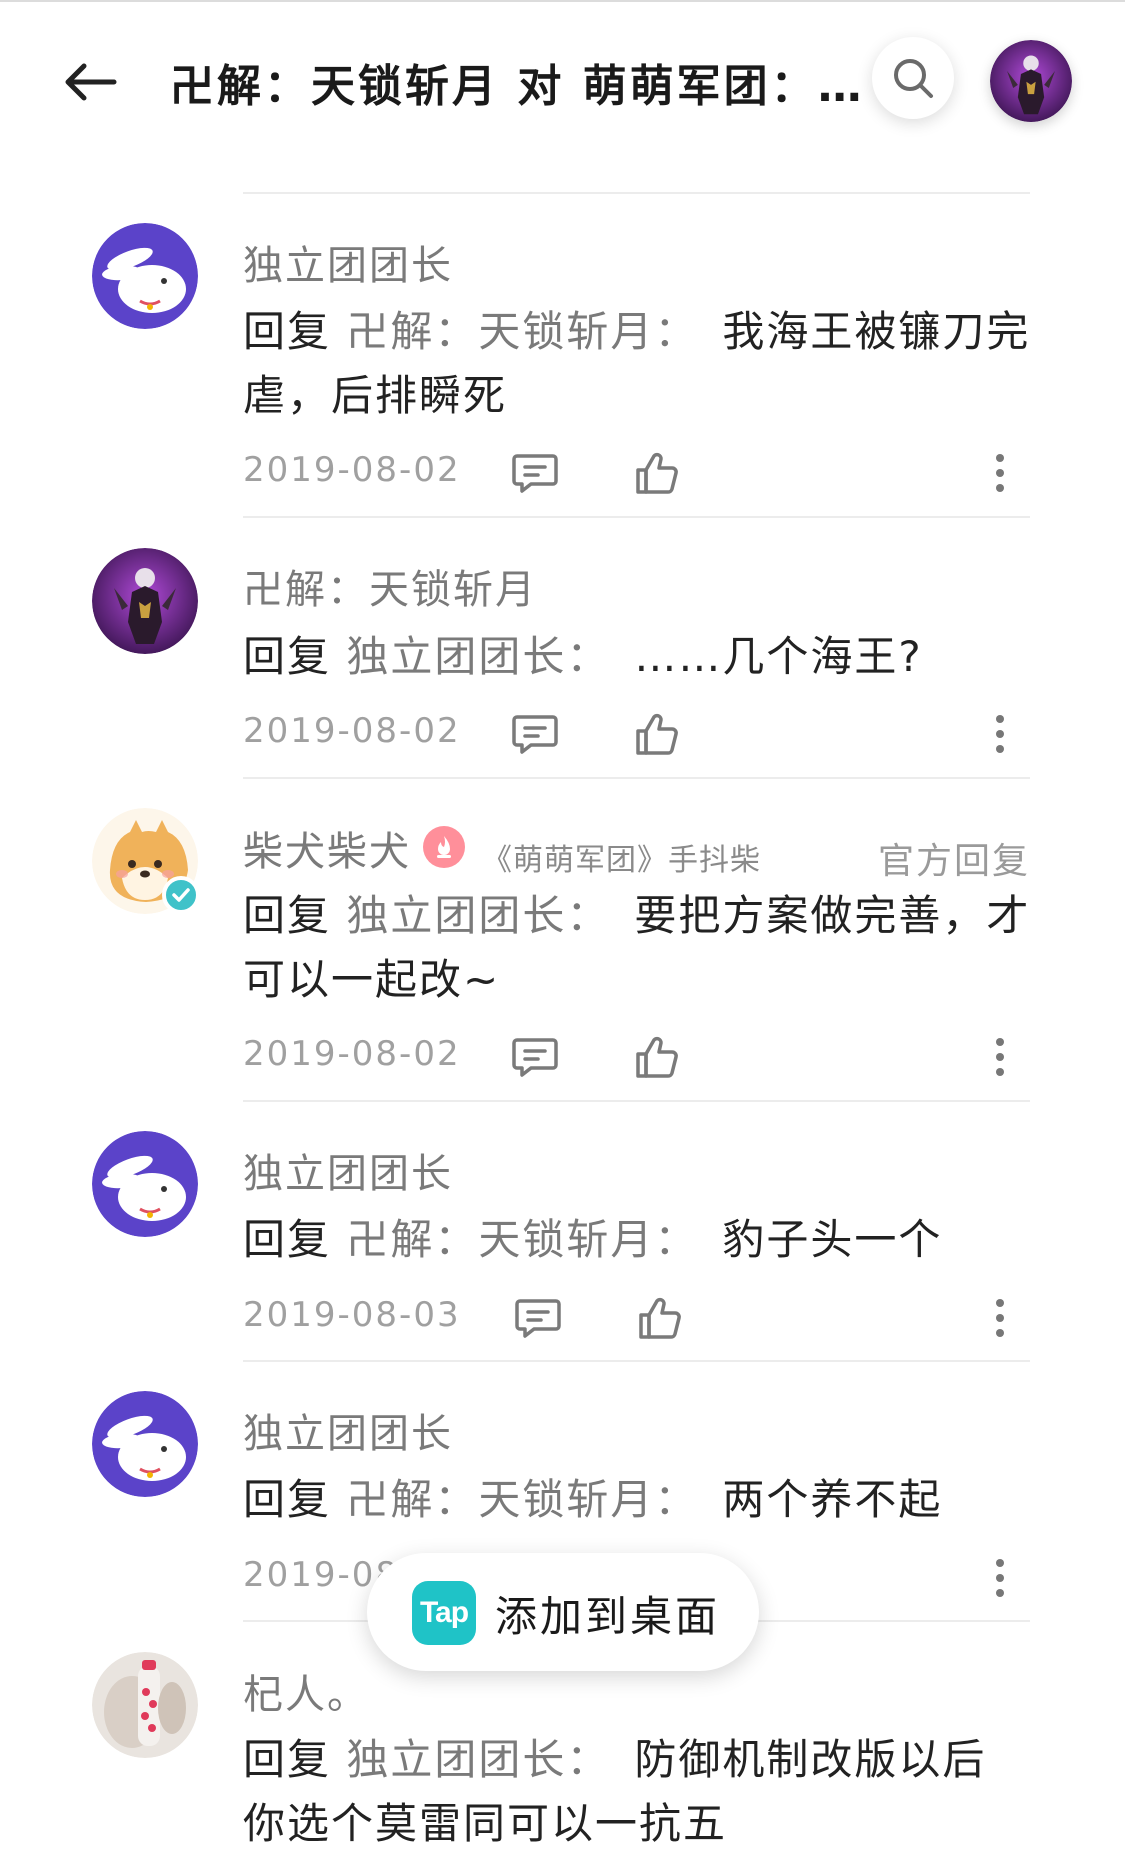 The width and height of the screenshot is (1125, 1873). I want to click on comment-author: 杞人。, so click(306, 1691).